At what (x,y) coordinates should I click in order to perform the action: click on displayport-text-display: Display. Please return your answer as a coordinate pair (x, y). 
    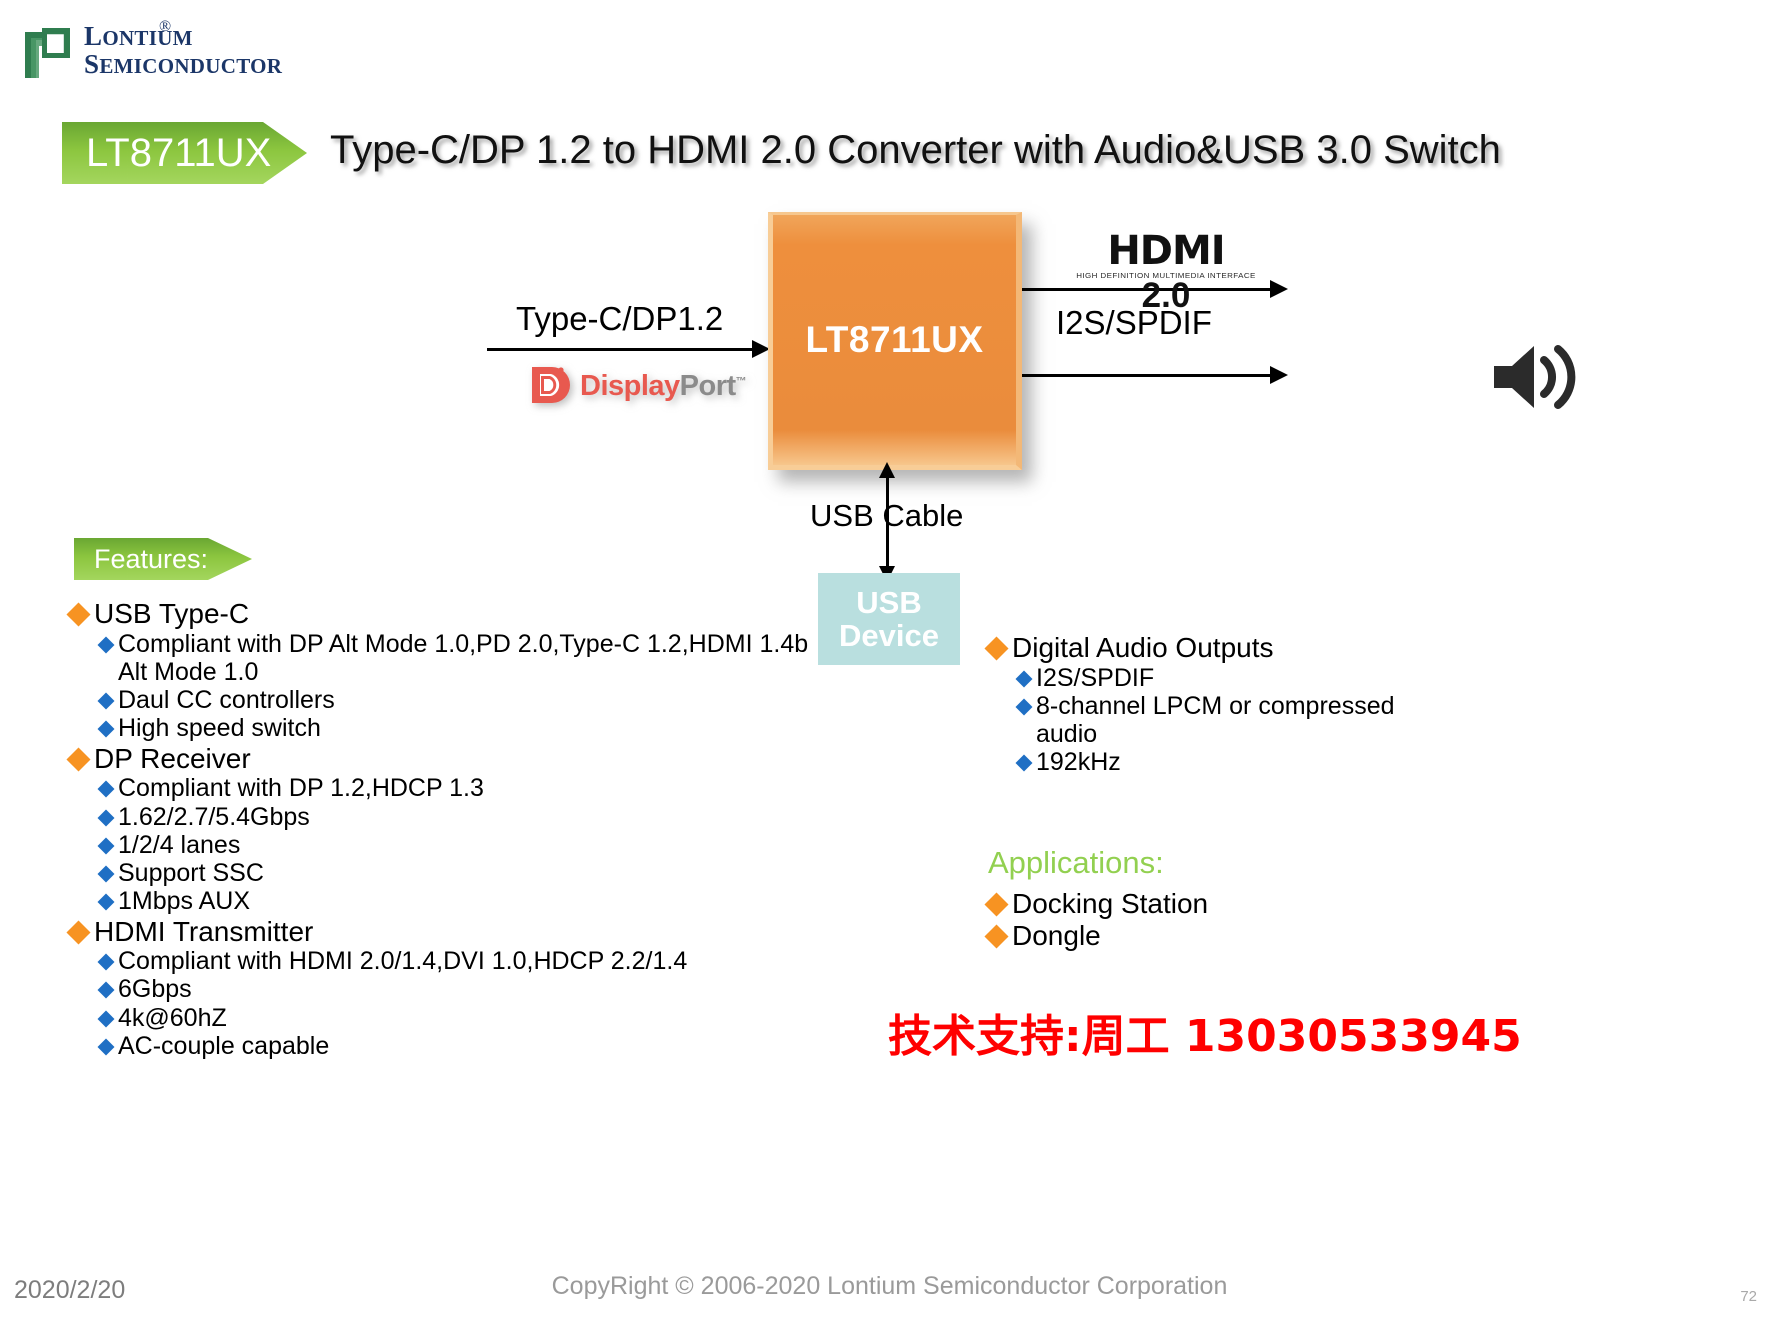
    Looking at the image, I should click on (630, 385).